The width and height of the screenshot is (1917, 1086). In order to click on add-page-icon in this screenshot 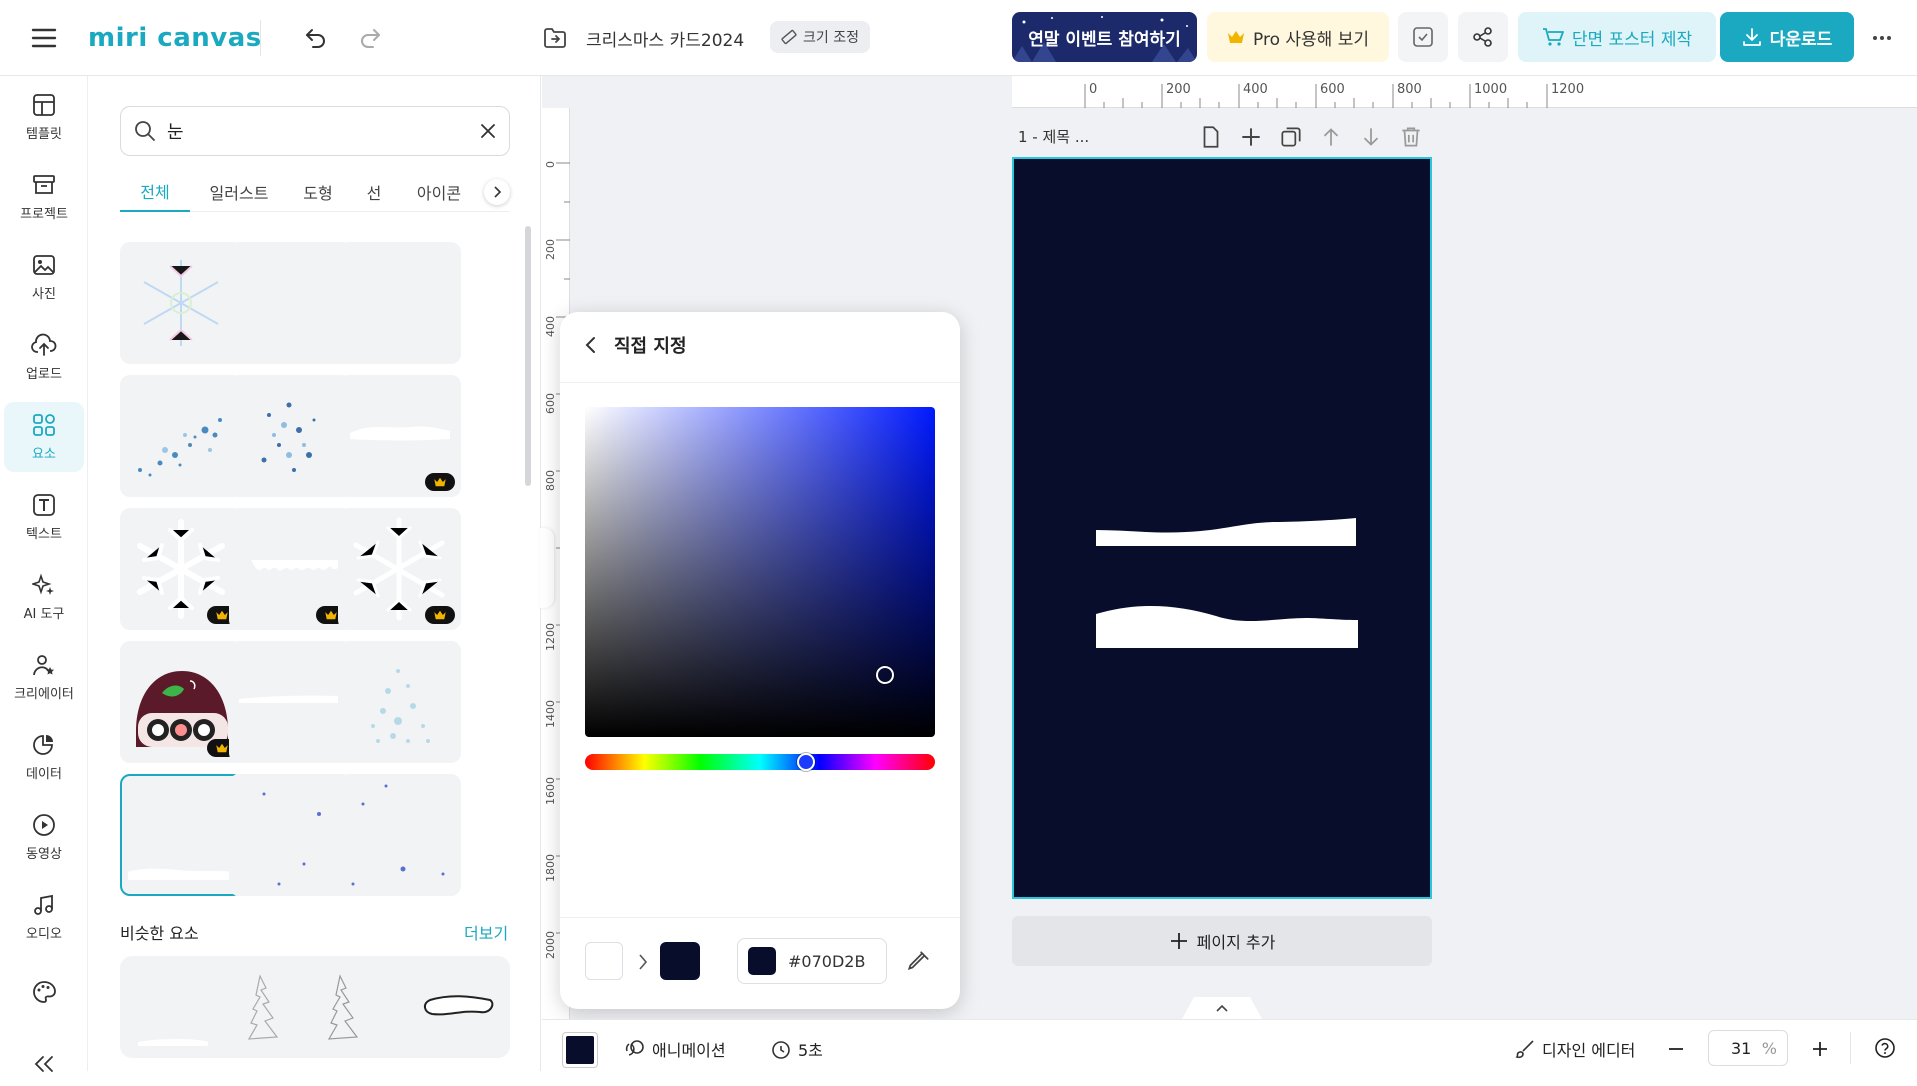, I will do `click(1251, 137)`.